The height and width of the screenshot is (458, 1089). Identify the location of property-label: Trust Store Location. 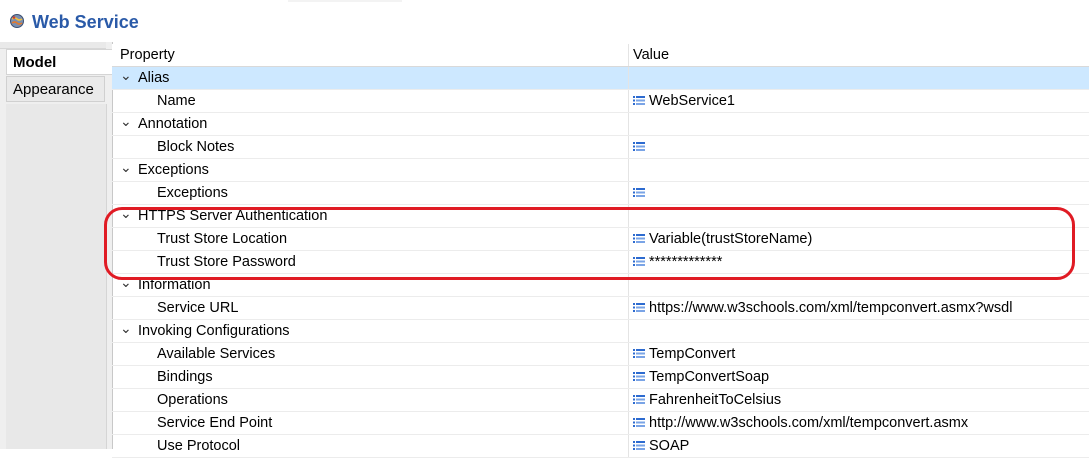
(222, 239).